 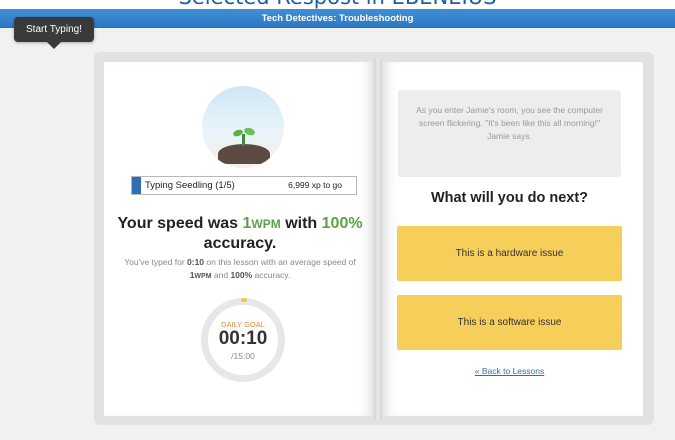 What do you see at coordinates (243, 356) in the screenshot?
I see `daily-goal-total: /15:00` at bounding box center [243, 356].